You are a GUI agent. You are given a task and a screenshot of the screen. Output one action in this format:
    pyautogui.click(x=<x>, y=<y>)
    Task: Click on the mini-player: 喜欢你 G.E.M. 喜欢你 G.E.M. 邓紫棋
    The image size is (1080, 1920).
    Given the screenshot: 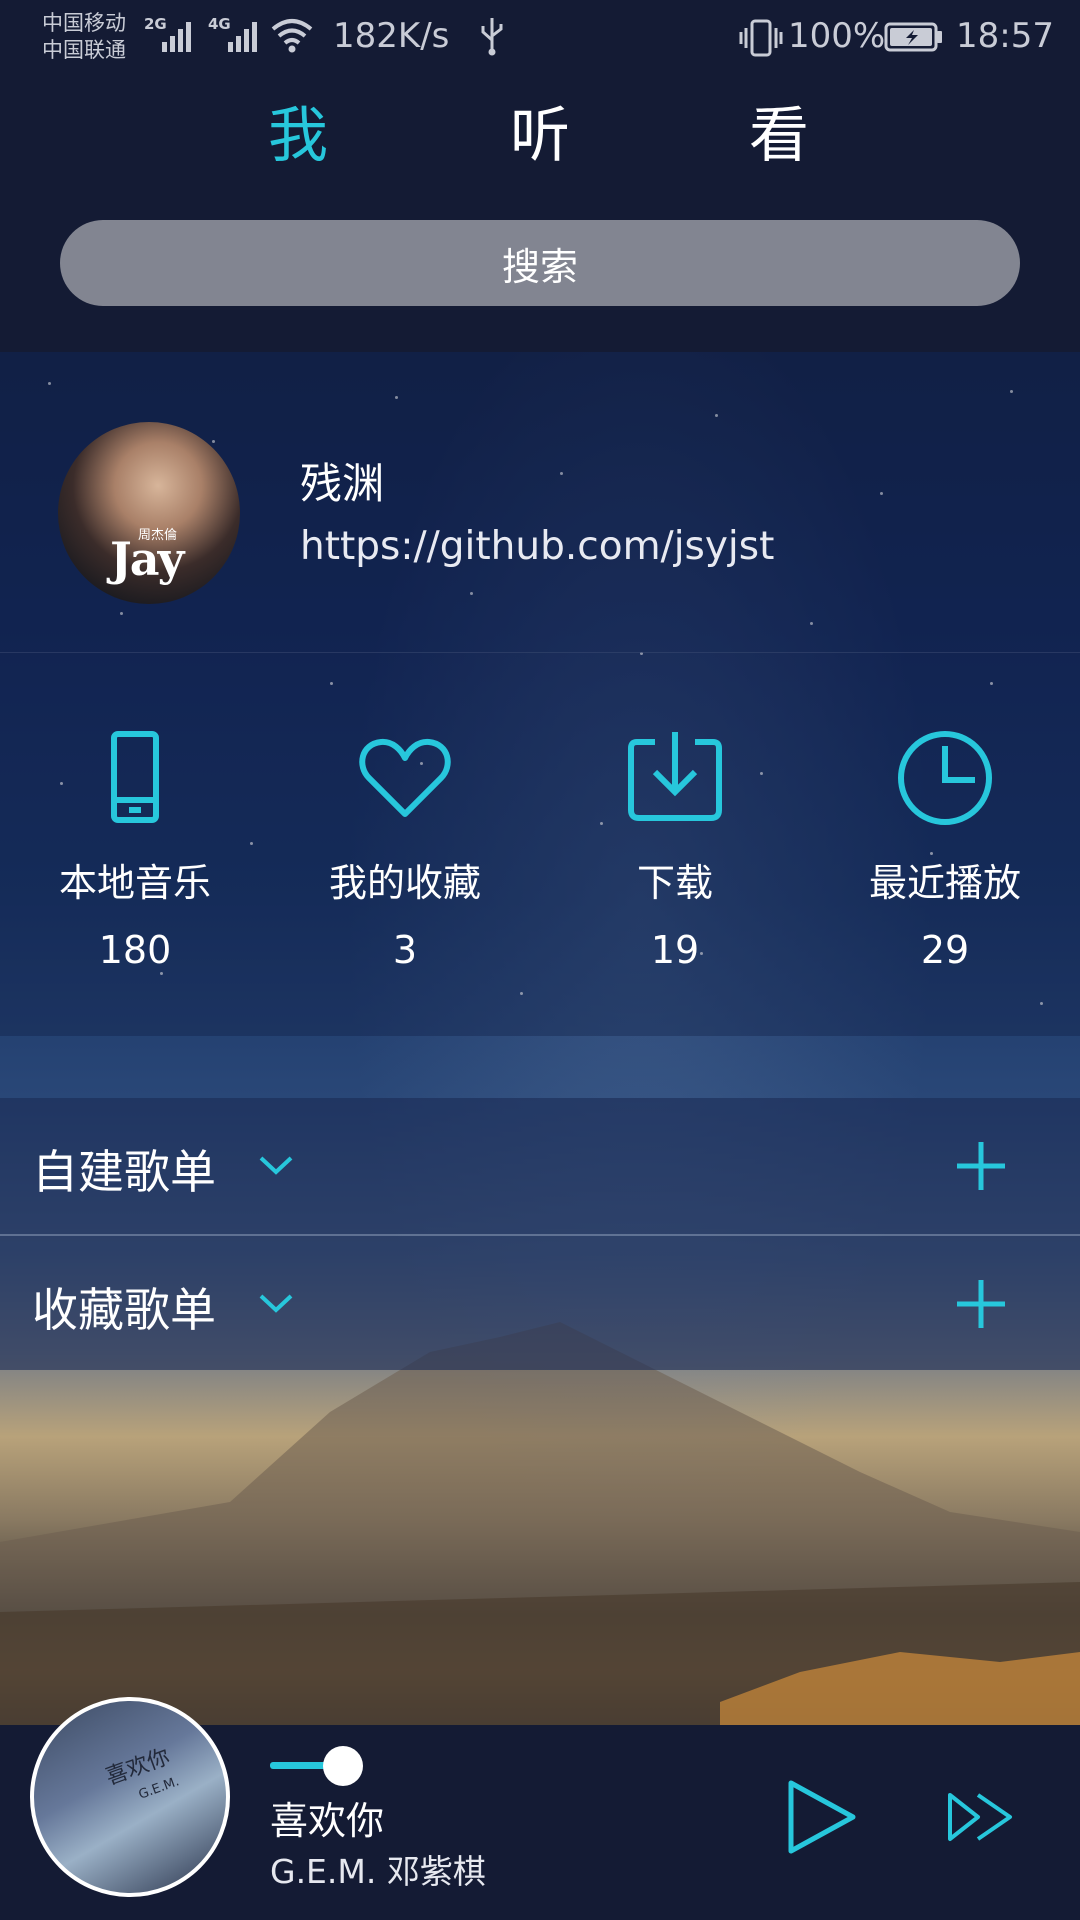 What is the action you would take?
    pyautogui.click(x=540, y=1808)
    